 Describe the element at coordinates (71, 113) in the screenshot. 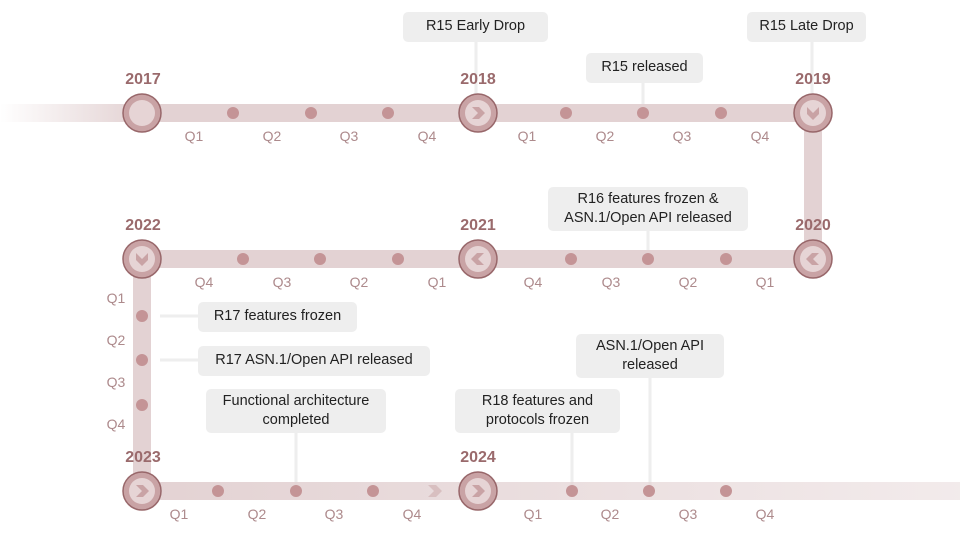

I see `track-lead-in` at that location.